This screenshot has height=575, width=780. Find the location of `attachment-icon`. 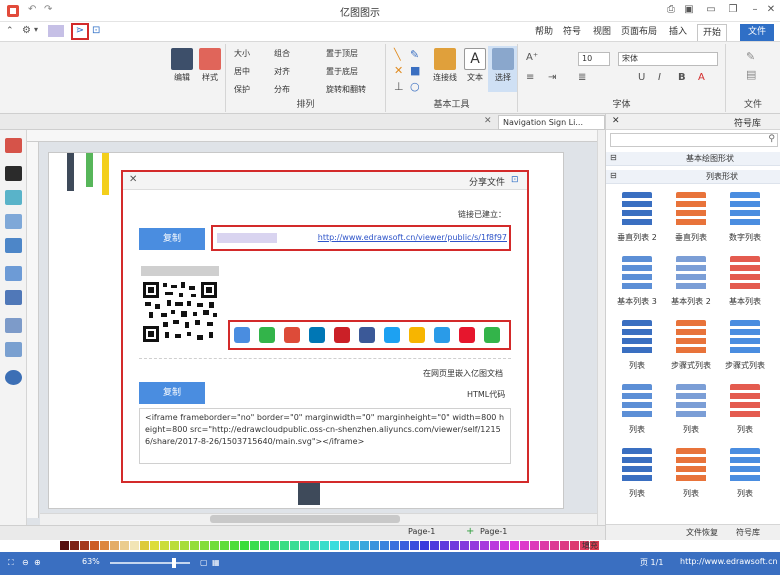

attachment-icon is located at coordinates (13, 325).